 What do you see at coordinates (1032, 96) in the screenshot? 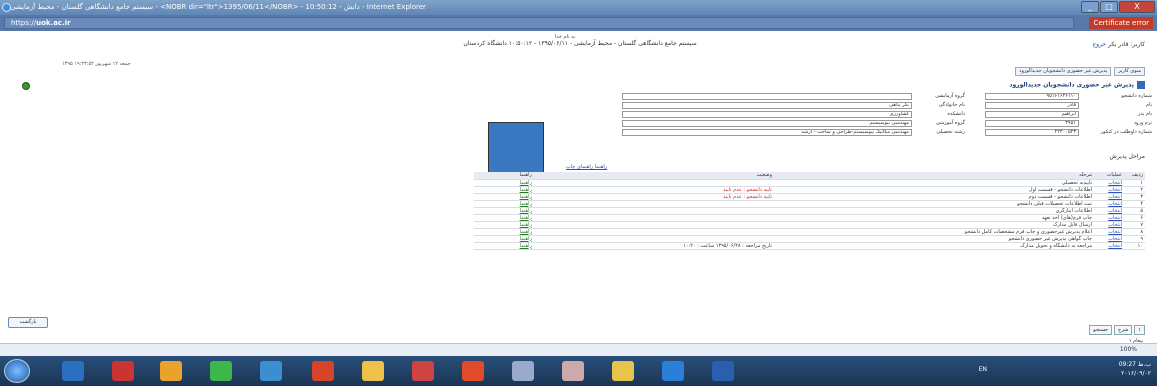
I see `field-student-no: ۹۵۱۶۱۶۲۶۱۱۰` at bounding box center [1032, 96].